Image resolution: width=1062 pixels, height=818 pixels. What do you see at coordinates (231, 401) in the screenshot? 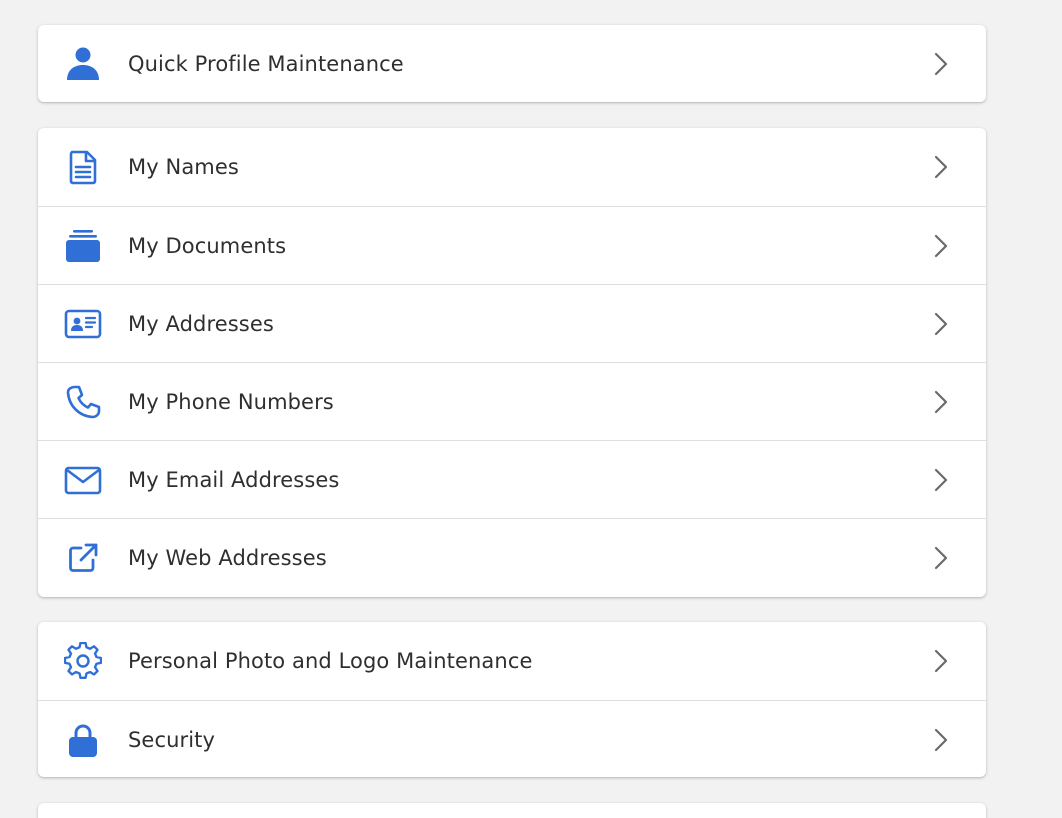
I see `menu-item-label: My Phone Numbers` at bounding box center [231, 401].